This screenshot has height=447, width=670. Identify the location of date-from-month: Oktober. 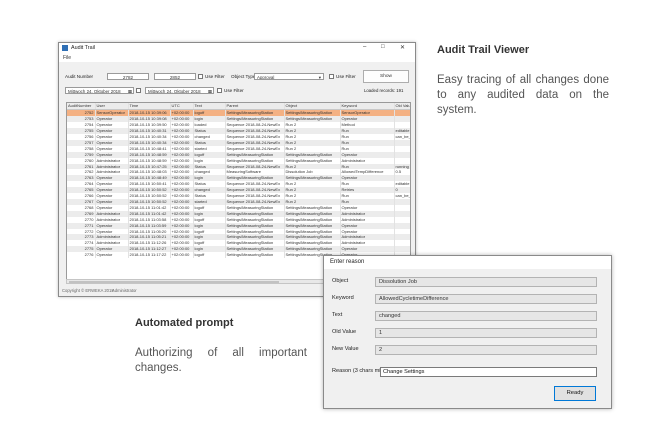
(101, 91).